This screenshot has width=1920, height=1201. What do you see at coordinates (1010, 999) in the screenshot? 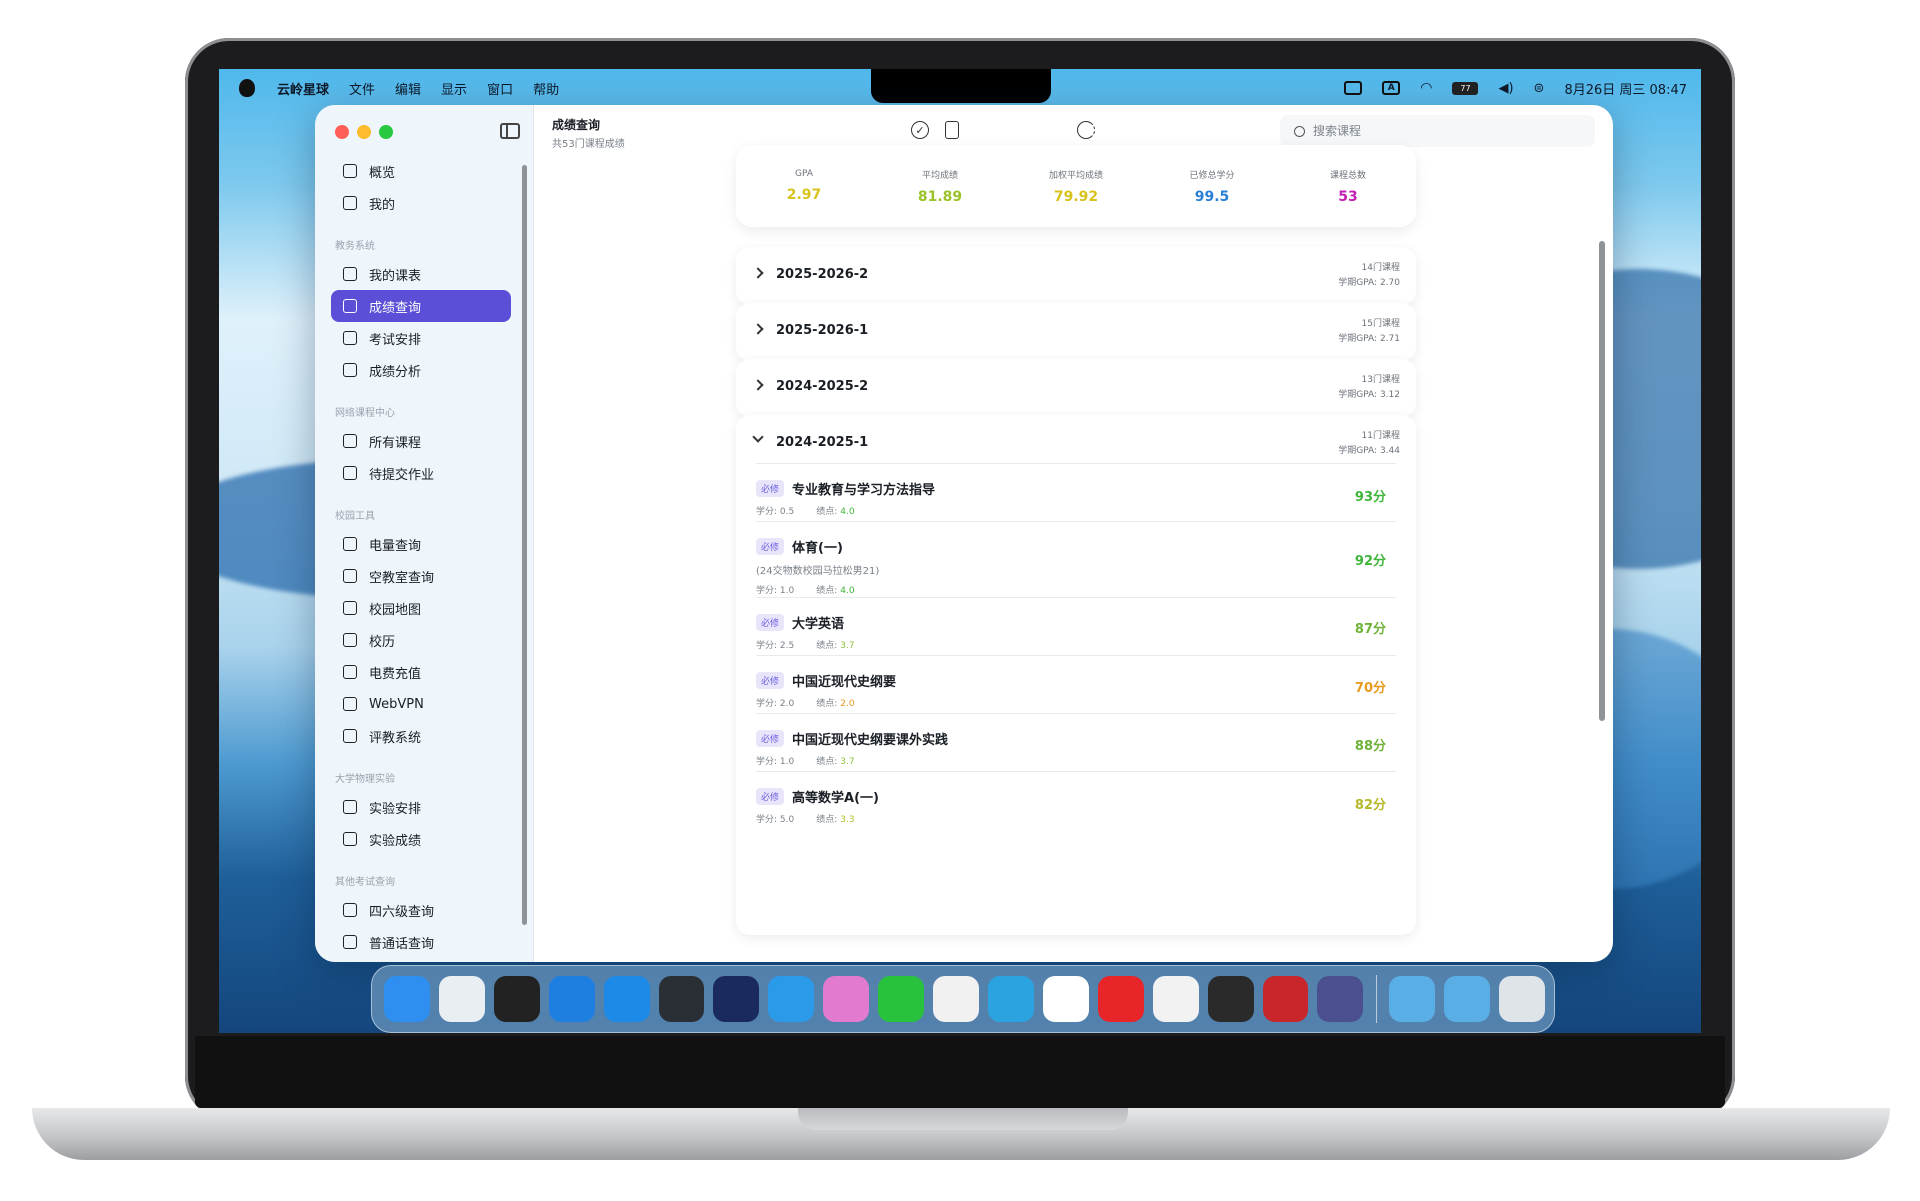
I see `telegram-icon` at bounding box center [1010, 999].